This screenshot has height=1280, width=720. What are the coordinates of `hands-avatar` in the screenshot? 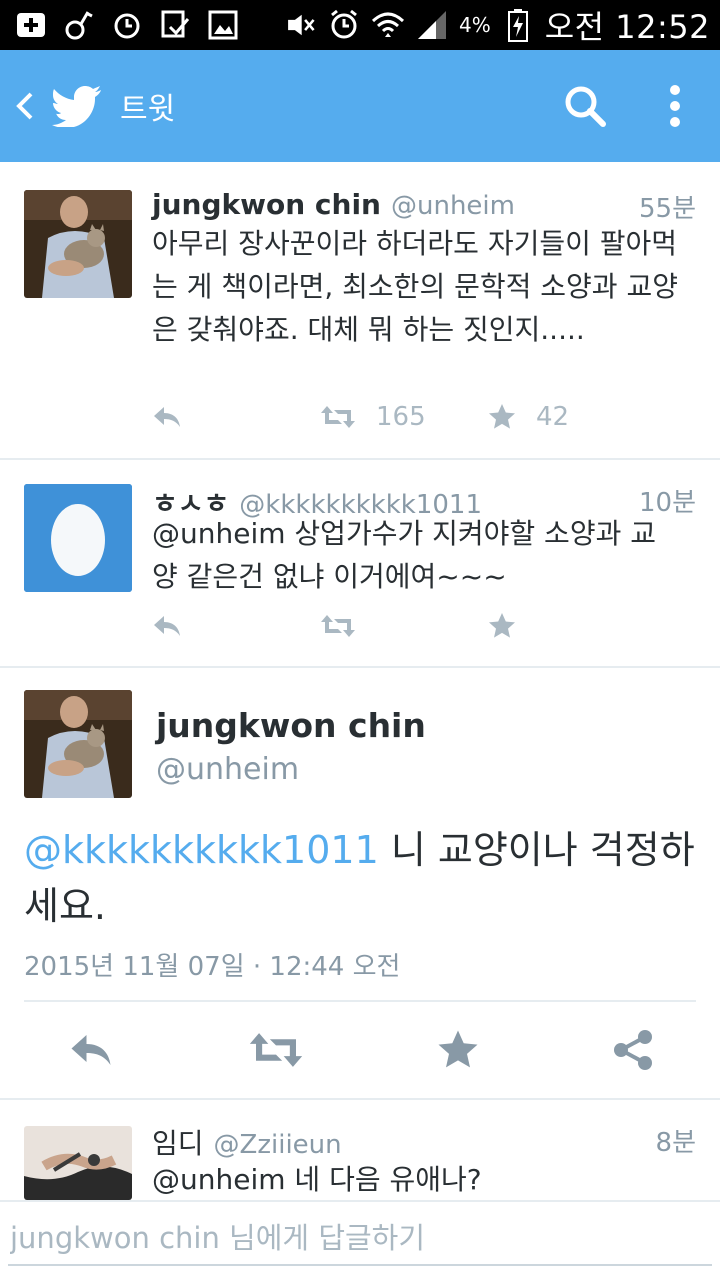 It's located at (78, 1163).